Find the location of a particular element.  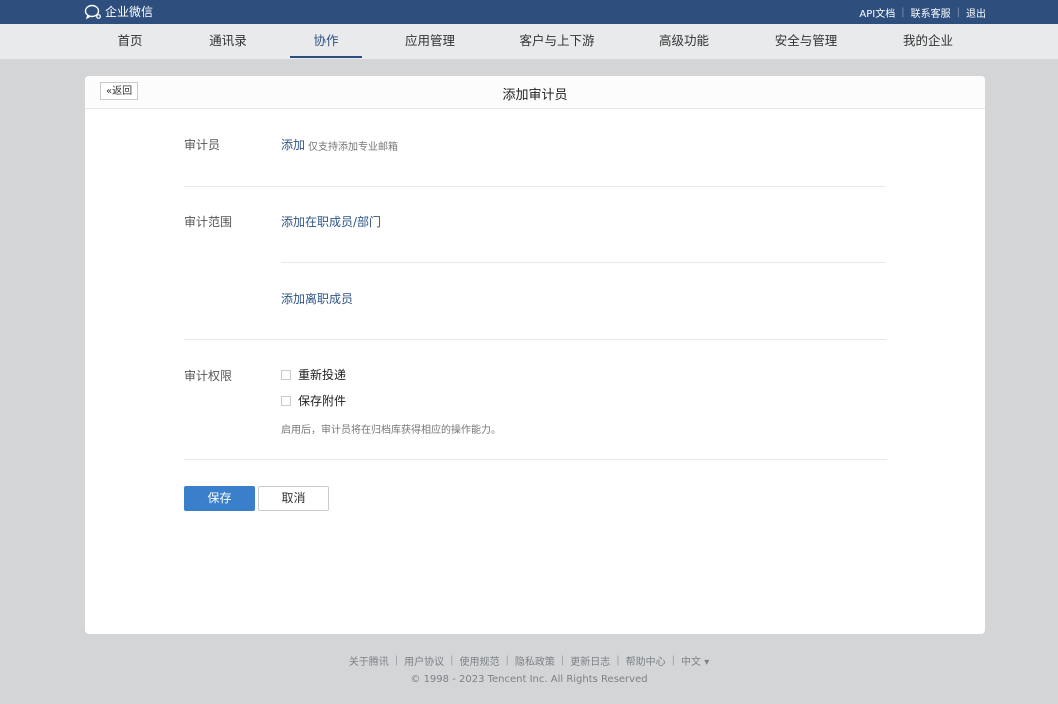

top-bar: 企业微信 API文档 | 联系客服 | 退出 is located at coordinates (529, 12).